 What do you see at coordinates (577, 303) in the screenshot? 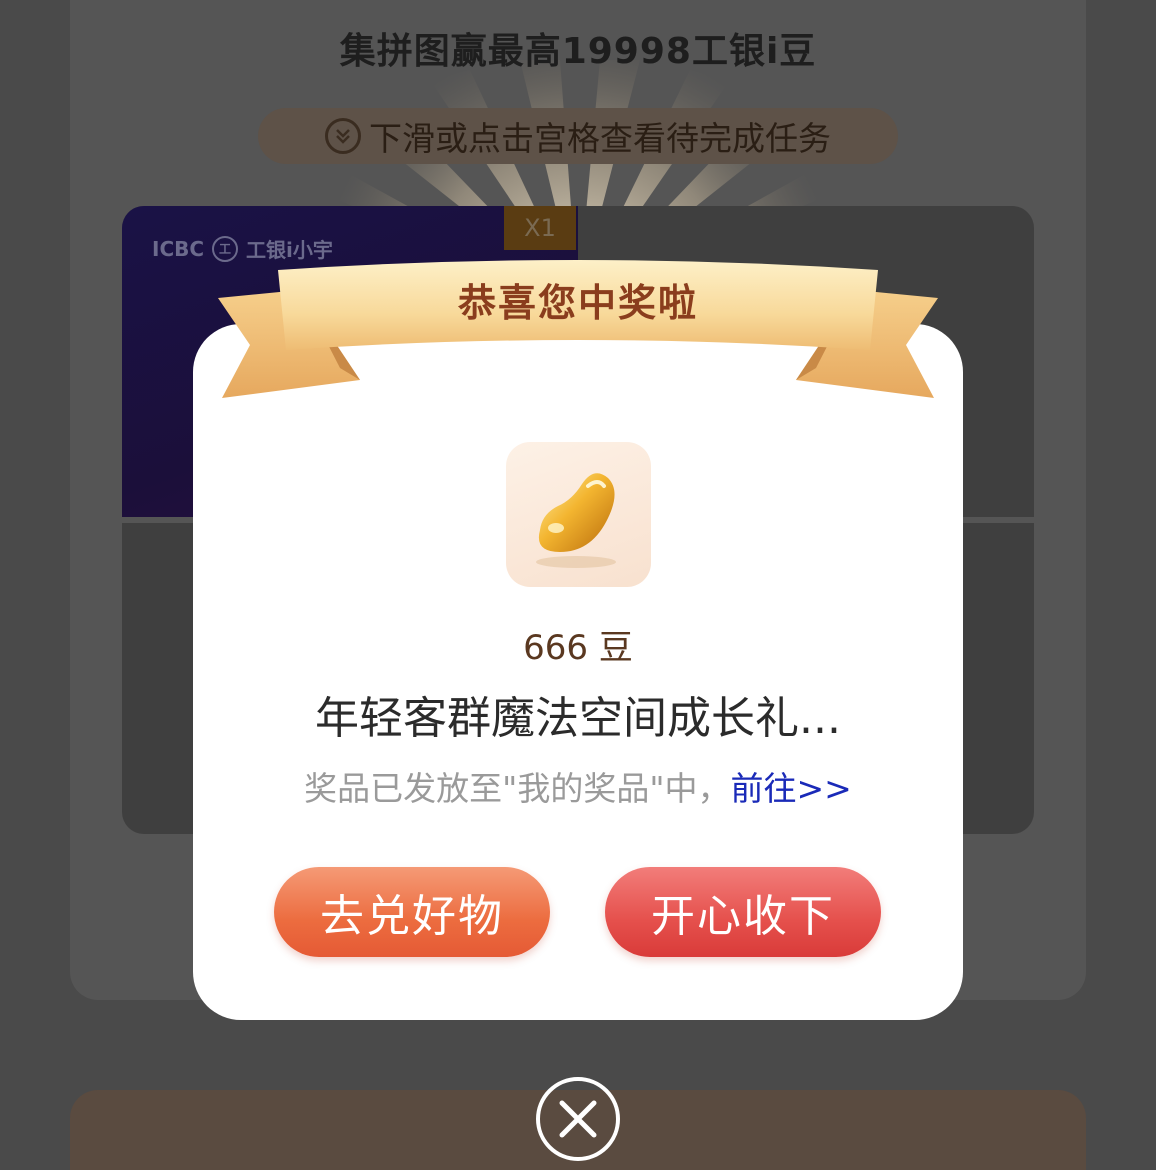
I see `modal-title: 恭喜您中奖啦` at bounding box center [577, 303].